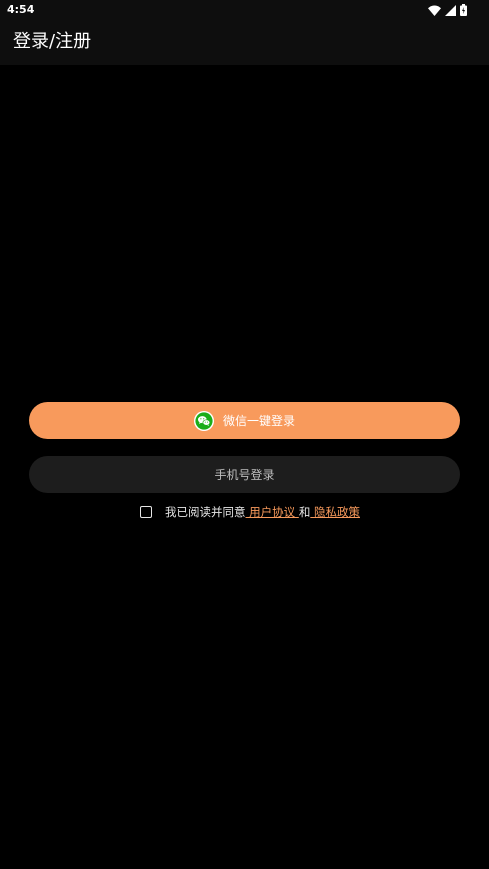 The height and width of the screenshot is (869, 489). I want to click on signal-icon, so click(450, 10).